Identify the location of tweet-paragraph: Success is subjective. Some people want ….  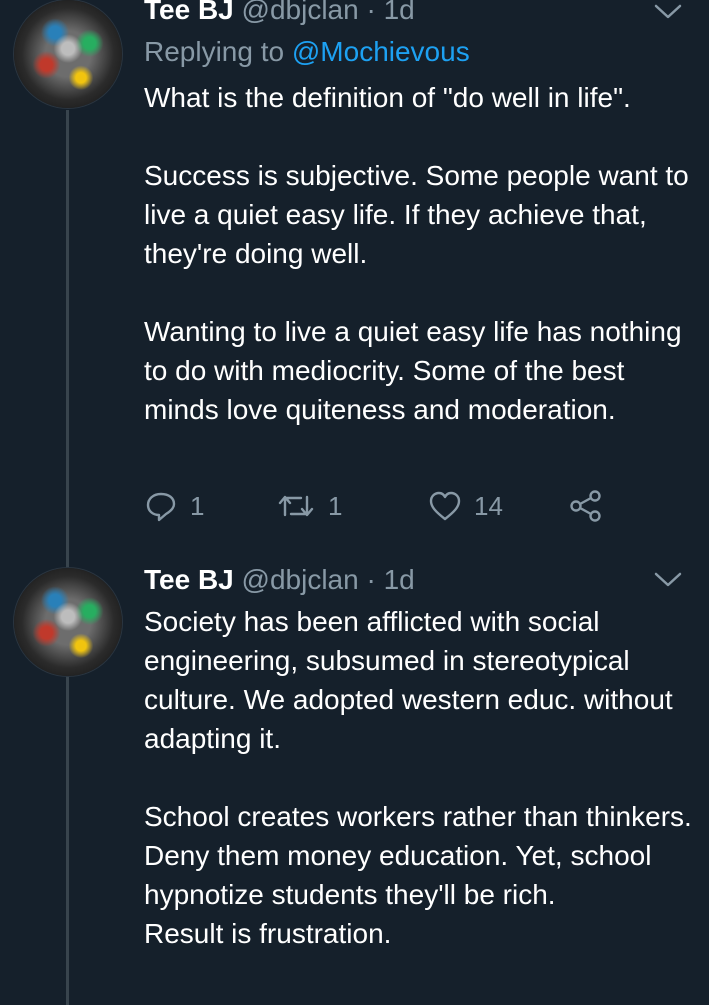
(416, 214).